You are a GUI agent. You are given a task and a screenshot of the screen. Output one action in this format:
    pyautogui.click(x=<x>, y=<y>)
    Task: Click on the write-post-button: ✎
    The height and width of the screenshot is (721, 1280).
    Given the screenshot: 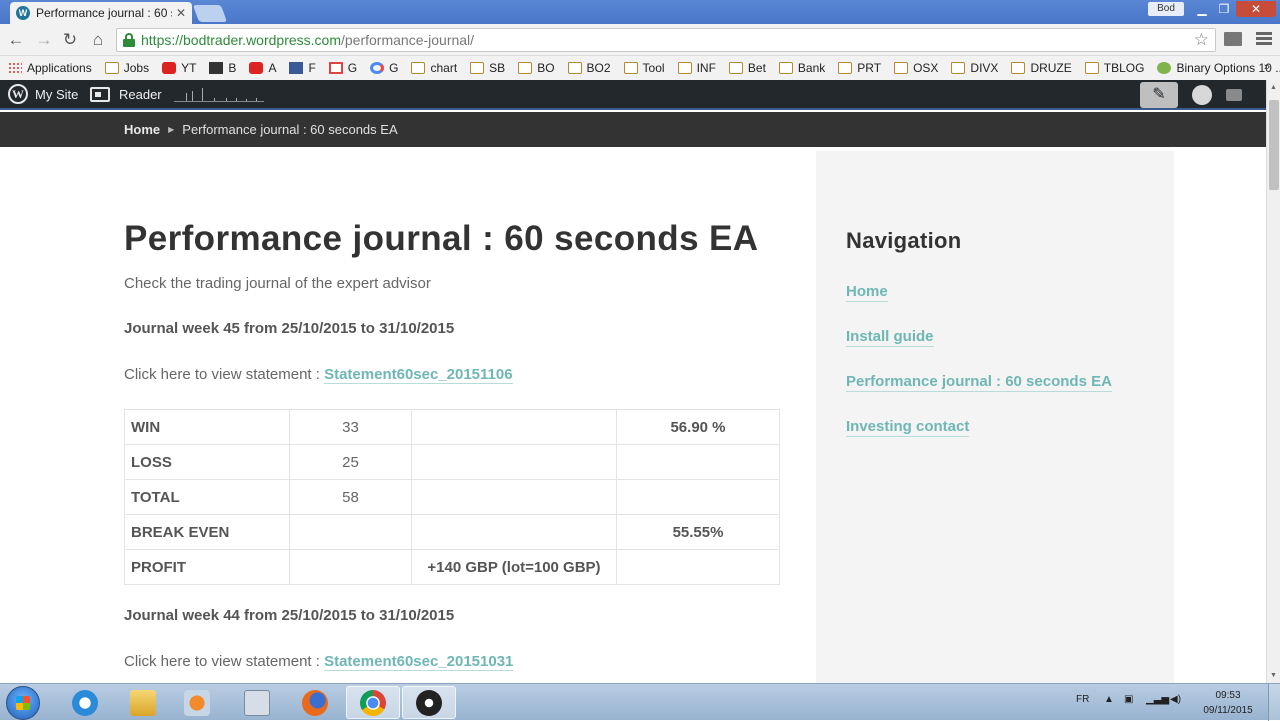 What is the action you would take?
    pyautogui.click(x=1159, y=95)
    